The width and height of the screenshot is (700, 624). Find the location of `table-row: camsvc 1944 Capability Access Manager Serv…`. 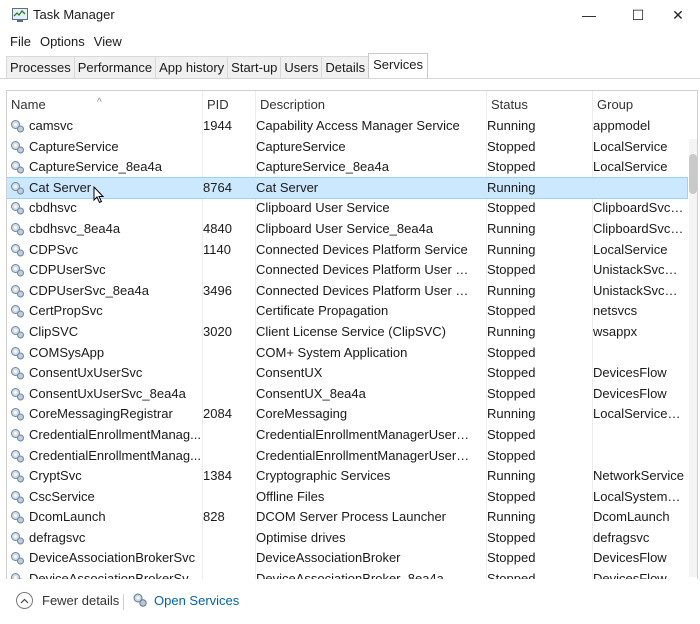

table-row: camsvc 1944 Capability Access Manager Serv… is located at coordinates (347, 126).